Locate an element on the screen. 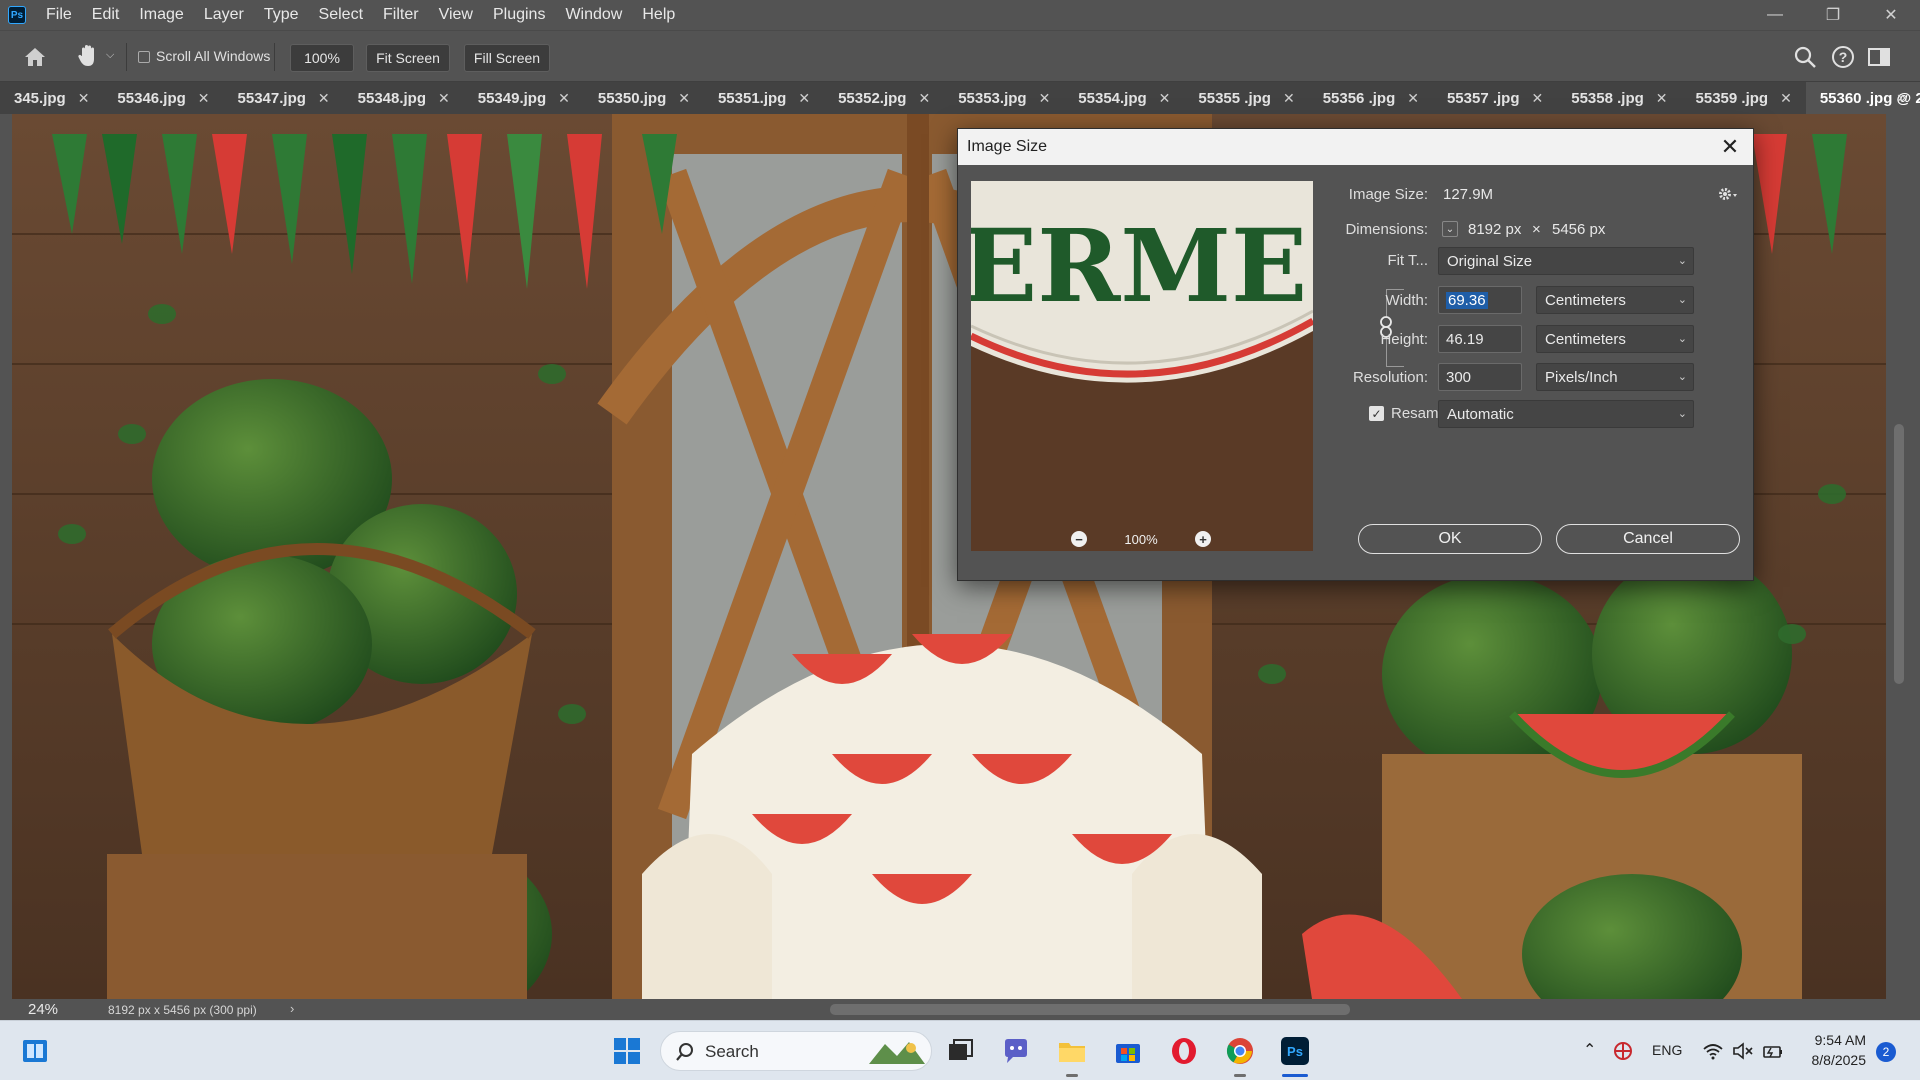 The height and width of the screenshot is (1080, 1920). vertical-scrollbar is located at coordinates (1903, 556).